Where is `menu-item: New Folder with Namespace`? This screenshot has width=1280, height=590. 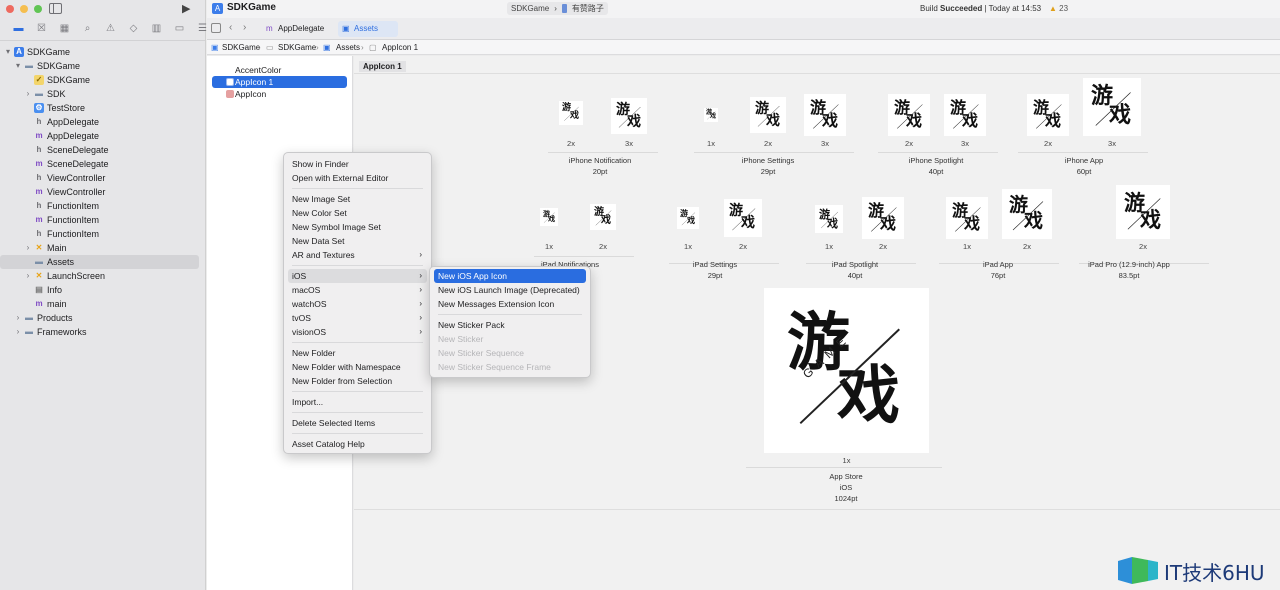
menu-item: New Folder with Namespace is located at coordinates (357, 367).